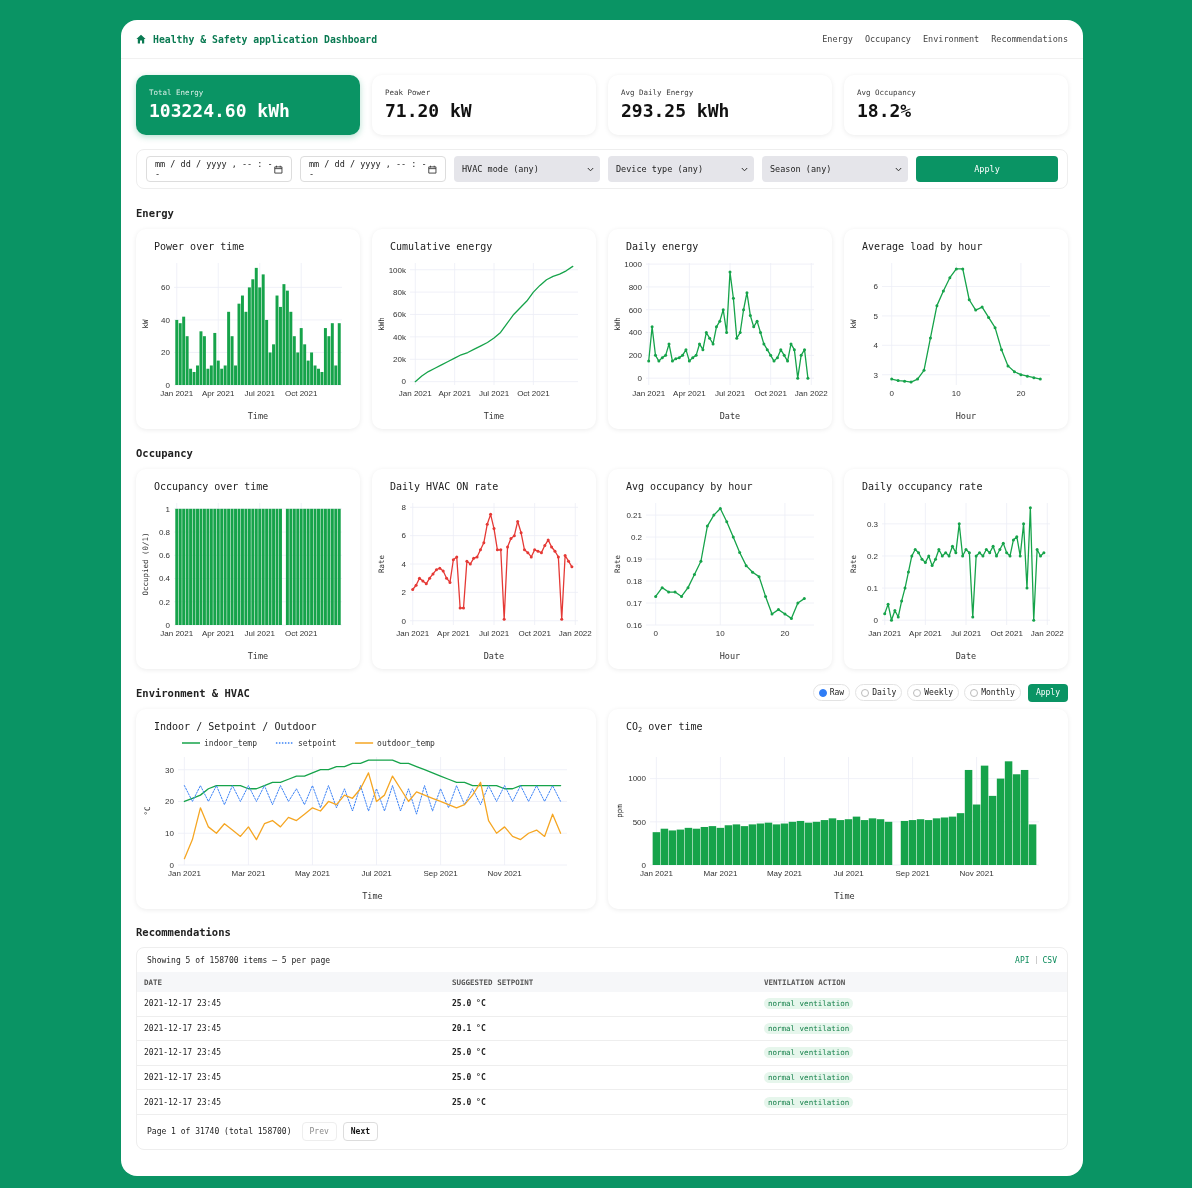 This screenshot has height=1188, width=1192. Describe the element at coordinates (689, 487) in the screenshot. I see `chart-title: Avg occupancy by hour` at that location.